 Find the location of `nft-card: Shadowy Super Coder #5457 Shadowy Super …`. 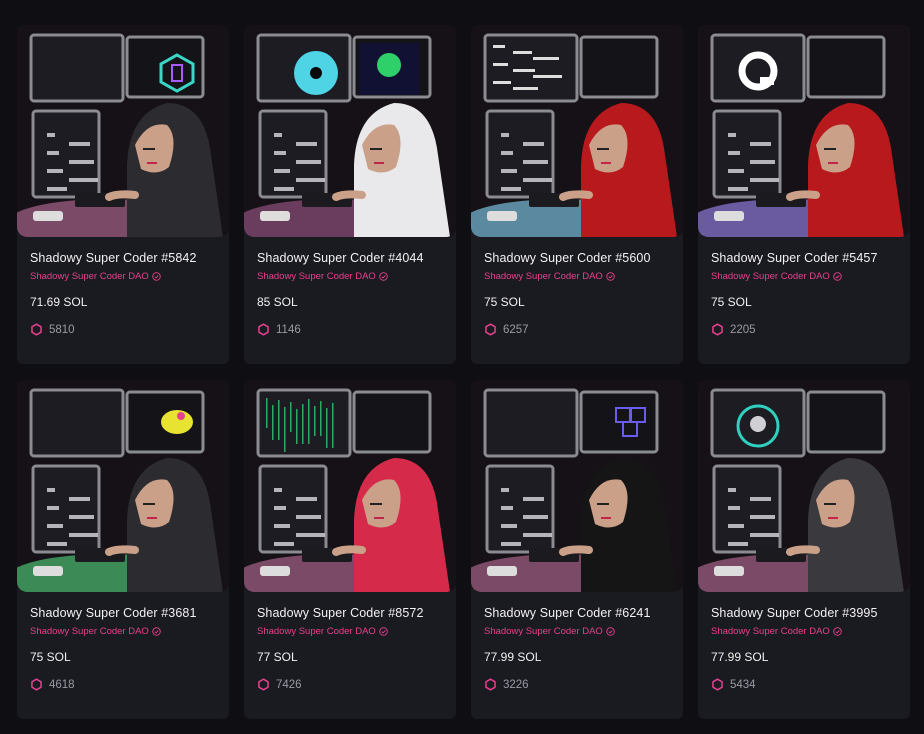

nft-card: Shadowy Super Coder #5457 Shadowy Super … is located at coordinates (804, 194).